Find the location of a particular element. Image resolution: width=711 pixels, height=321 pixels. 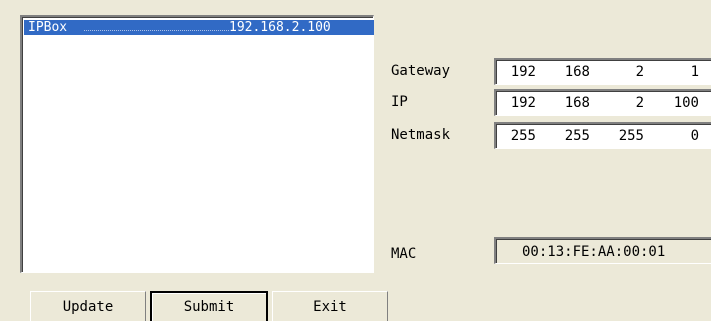

submit-button: Submit is located at coordinates (209, 306).